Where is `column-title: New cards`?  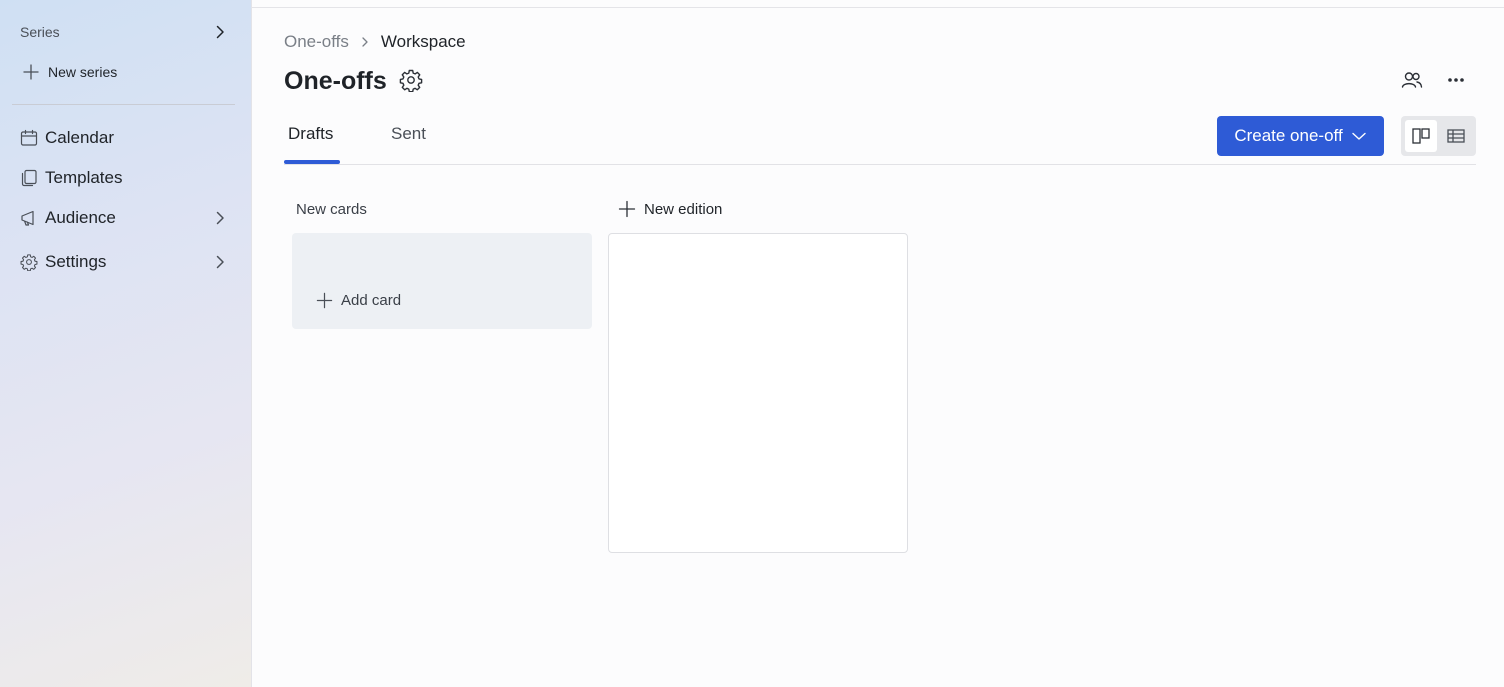
column-title: New cards is located at coordinates (331, 209).